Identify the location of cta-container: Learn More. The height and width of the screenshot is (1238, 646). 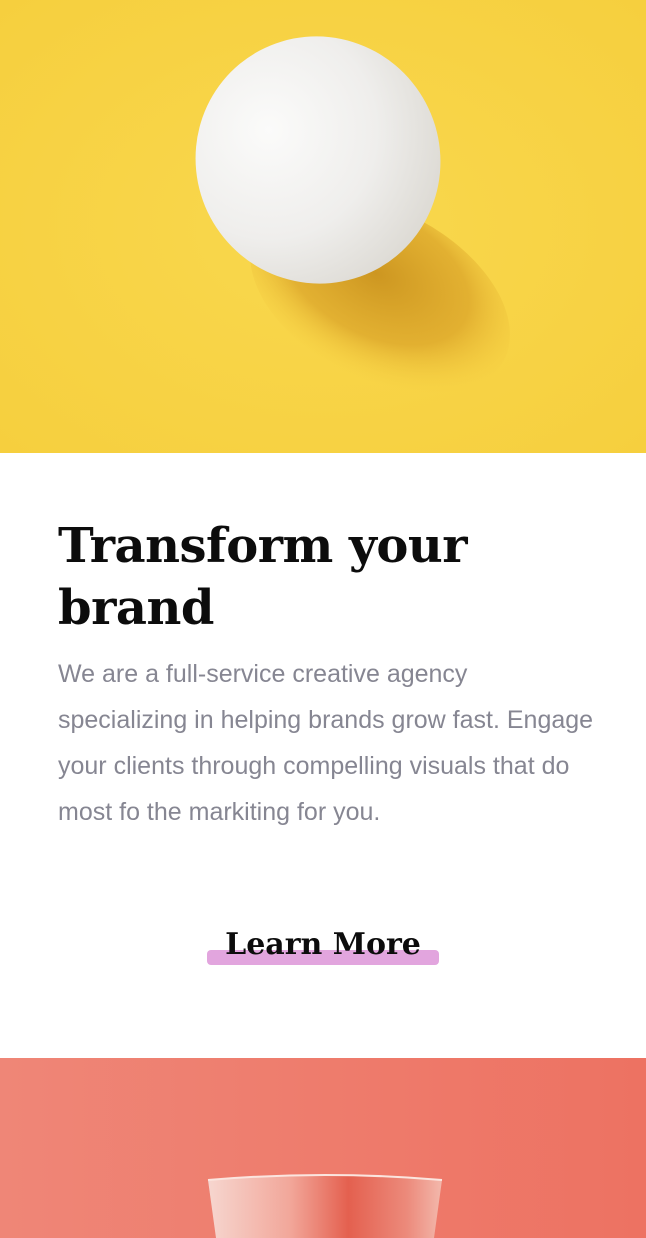
(323, 945).